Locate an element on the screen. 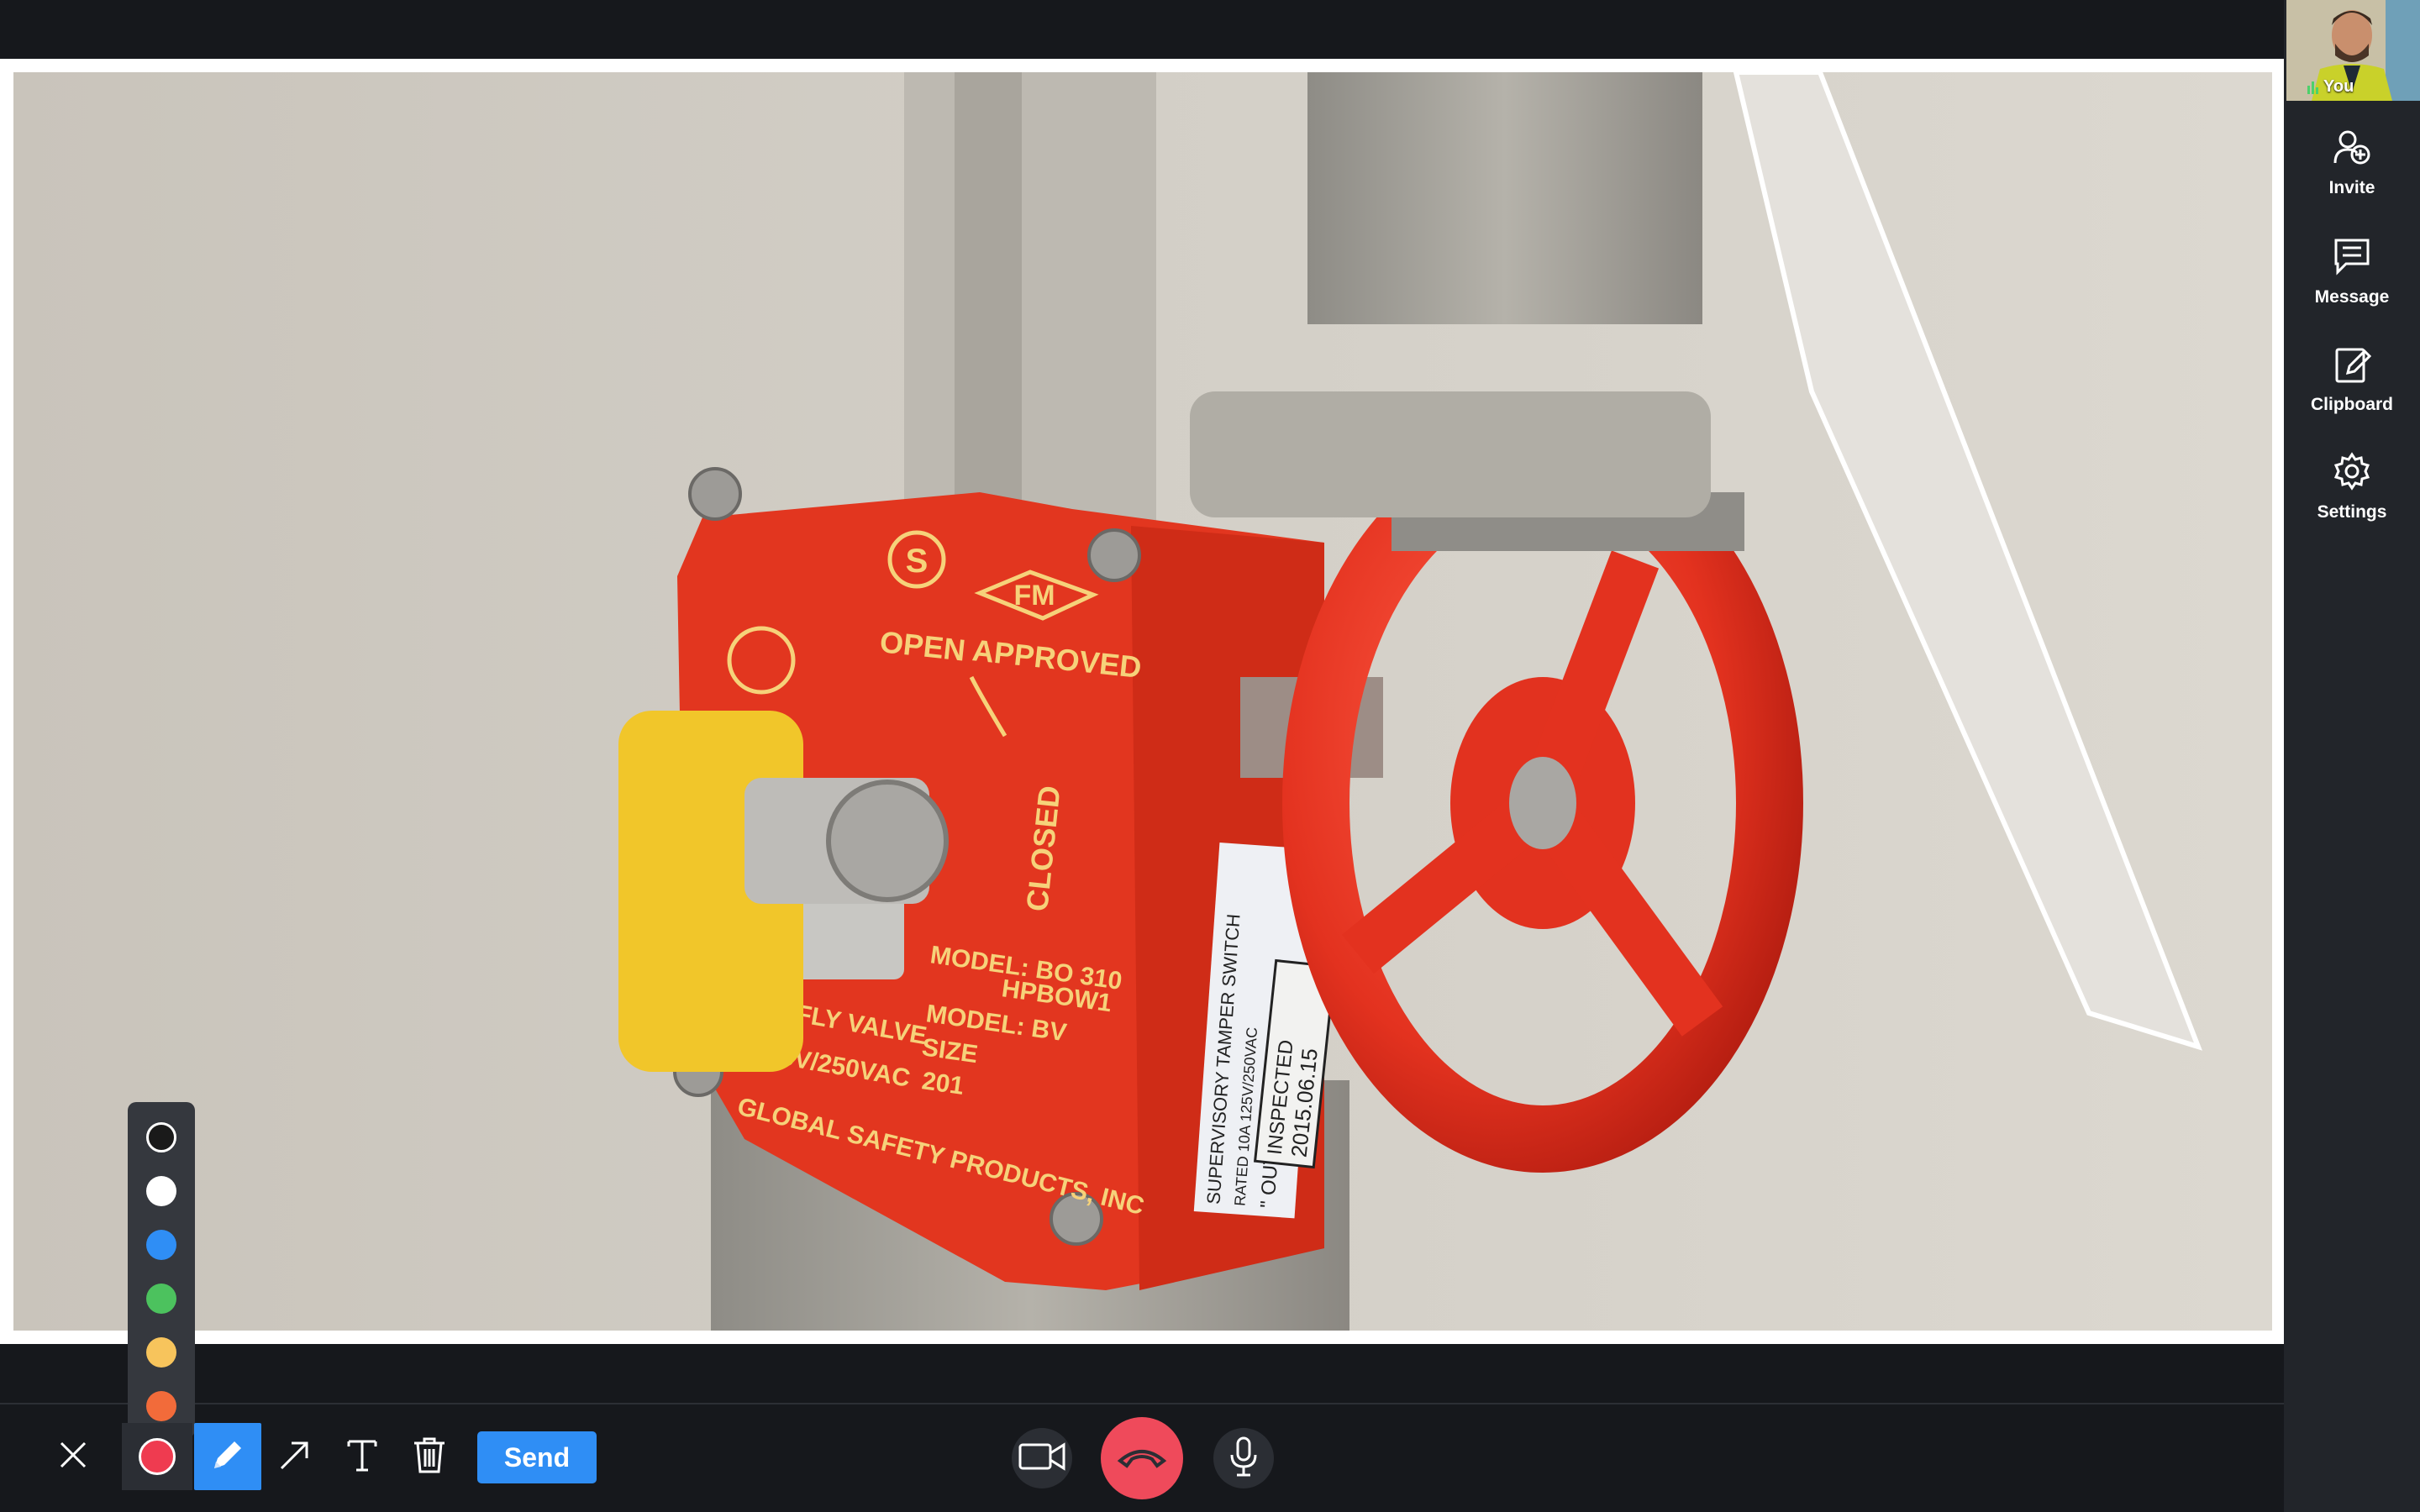 This screenshot has height=1512, width=2420. swatch-blue is located at coordinates (161, 1245).